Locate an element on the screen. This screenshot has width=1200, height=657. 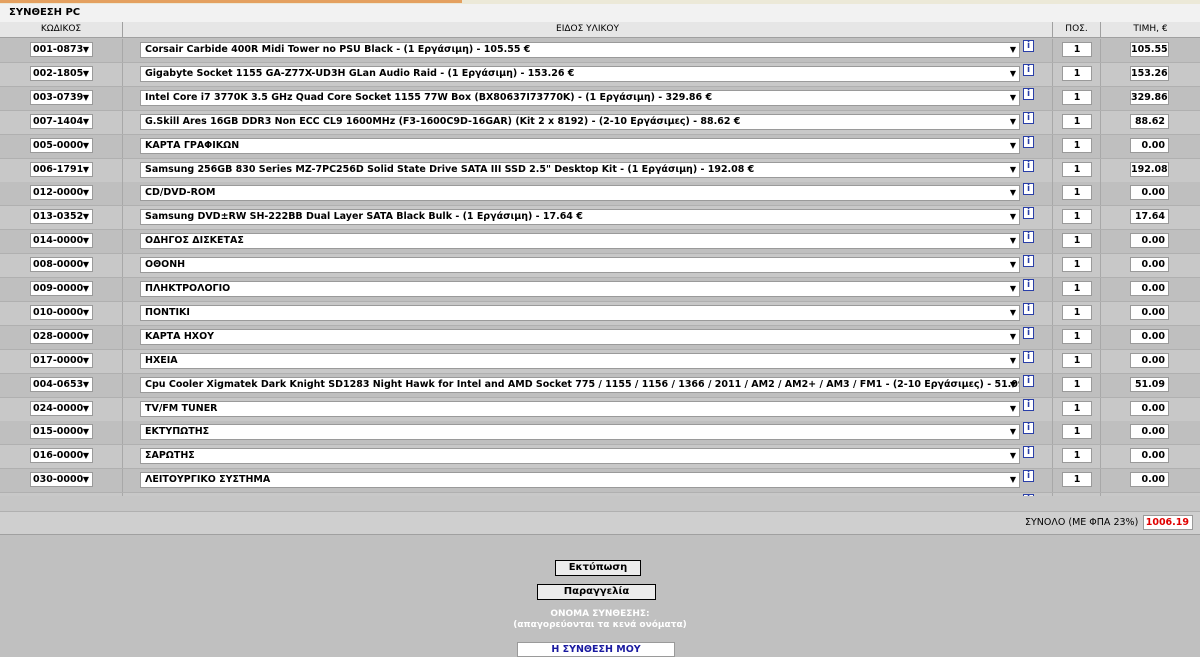
code-select: 012-0000 ▼ is located at coordinates (61, 193).